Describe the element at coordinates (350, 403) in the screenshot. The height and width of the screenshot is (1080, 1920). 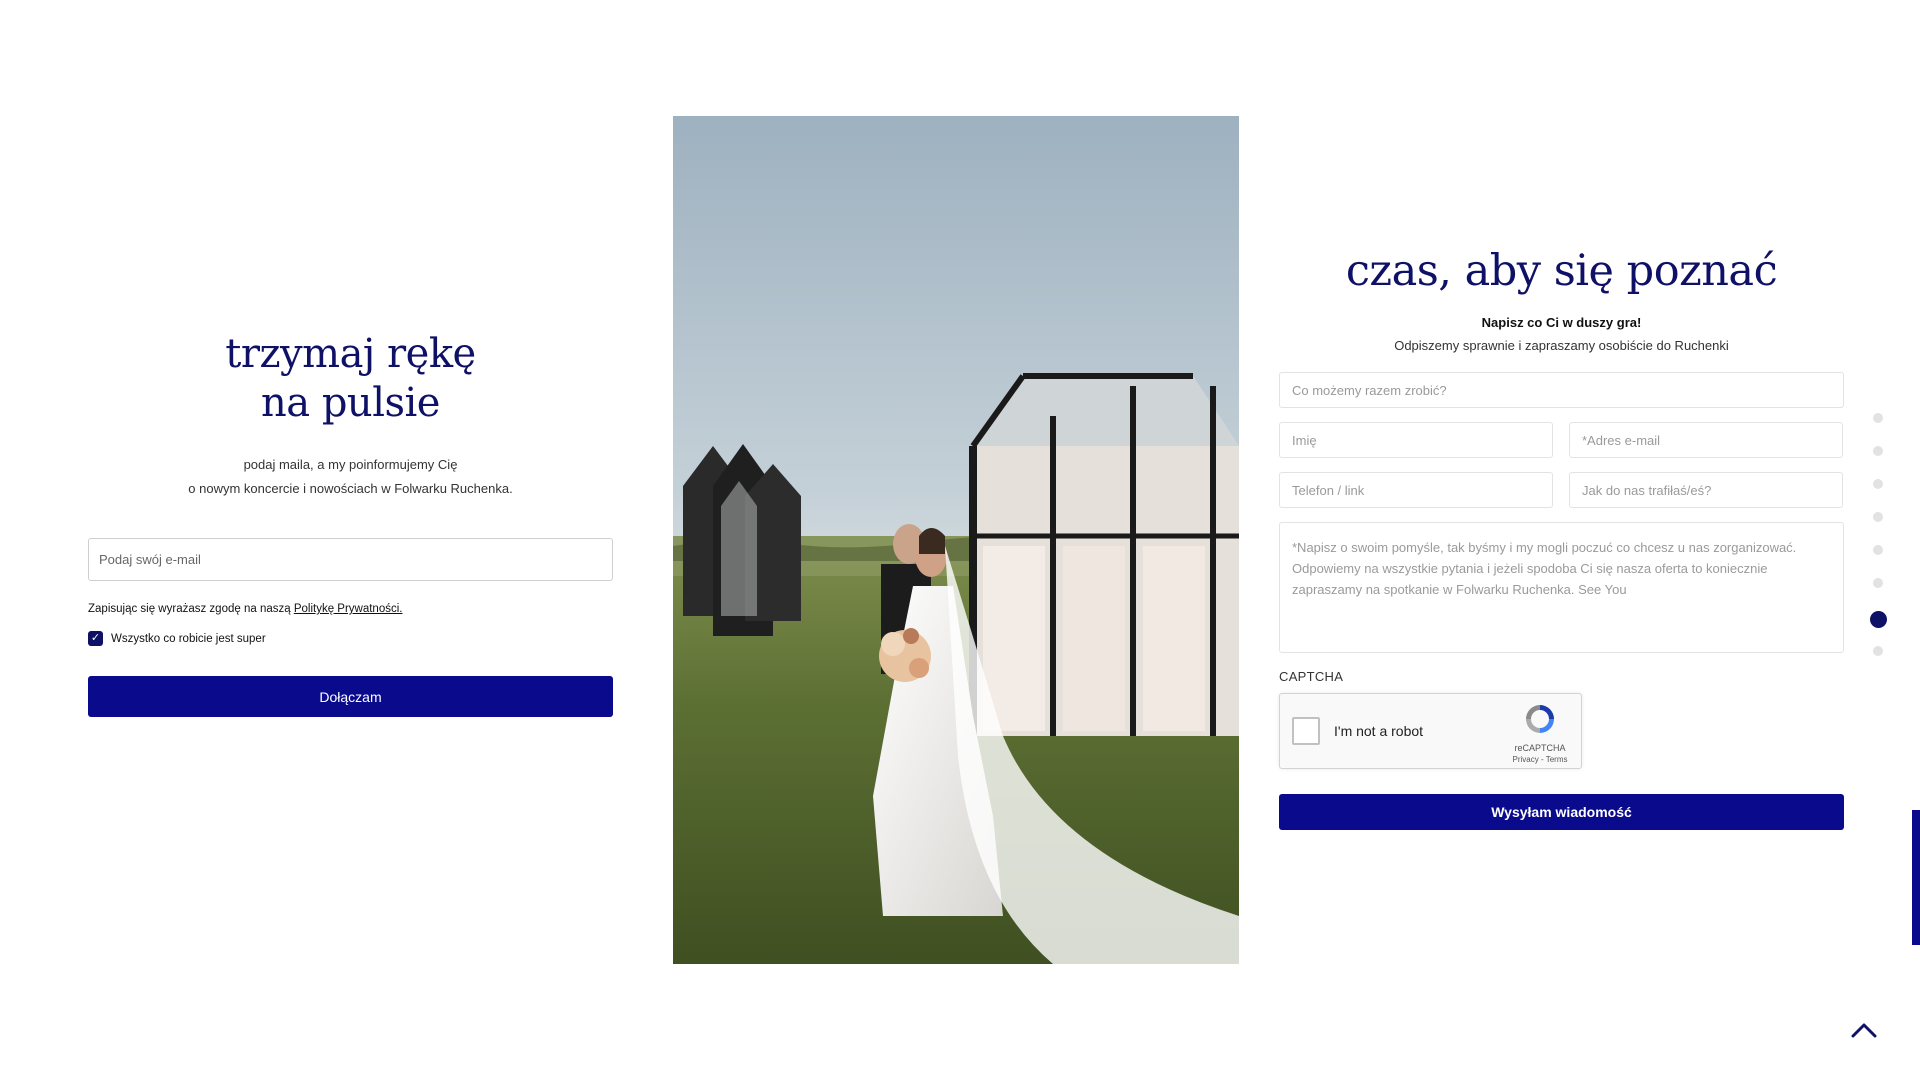
I see `newsletter-title-line2: na pulsie` at that location.